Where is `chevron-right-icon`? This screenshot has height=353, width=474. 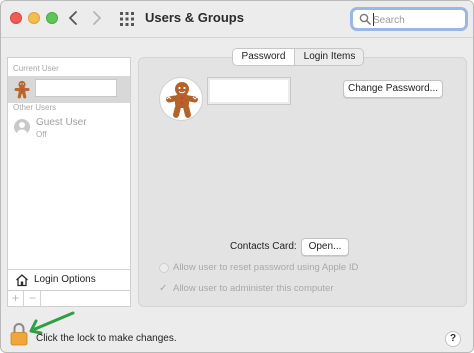 chevron-right-icon is located at coordinates (97, 18).